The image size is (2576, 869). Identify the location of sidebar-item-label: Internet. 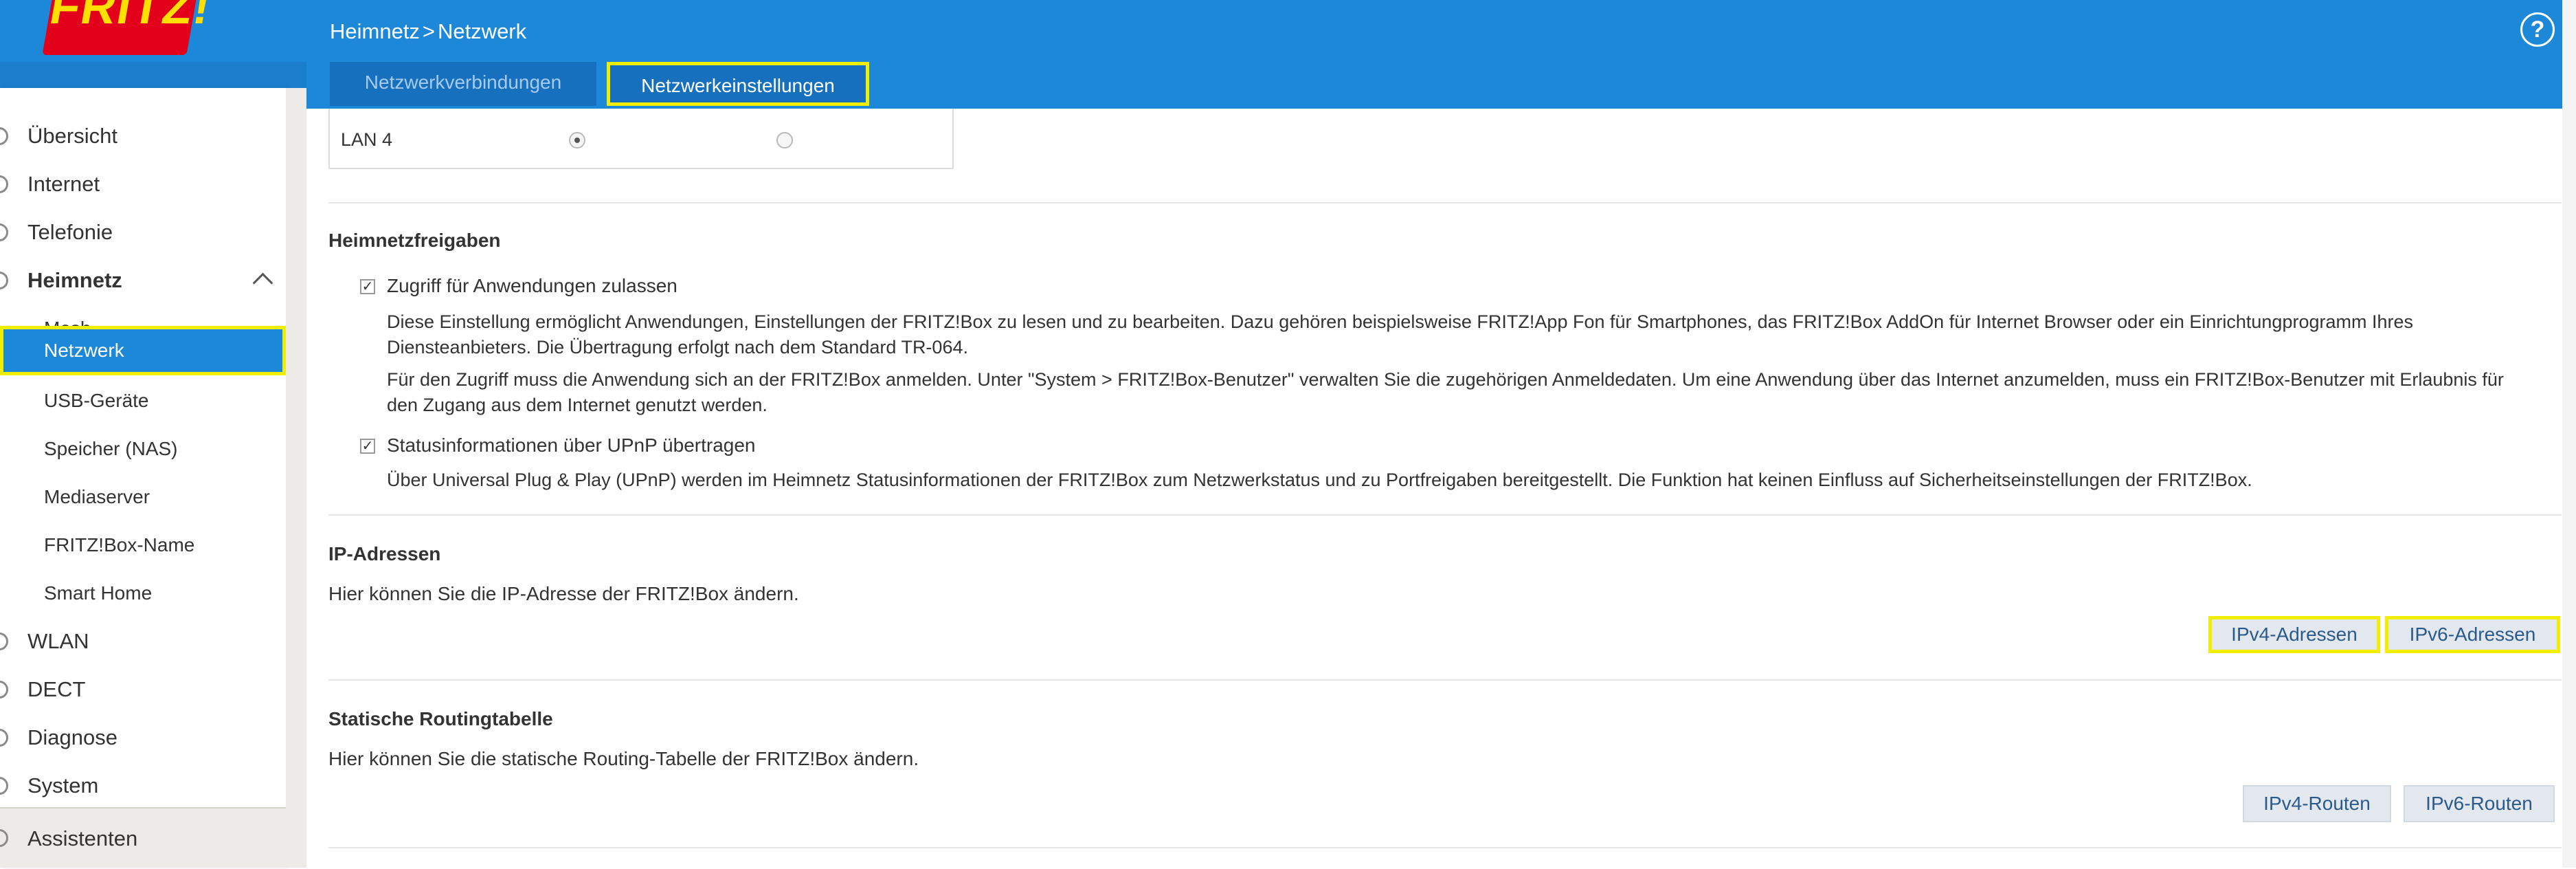
(63, 184).